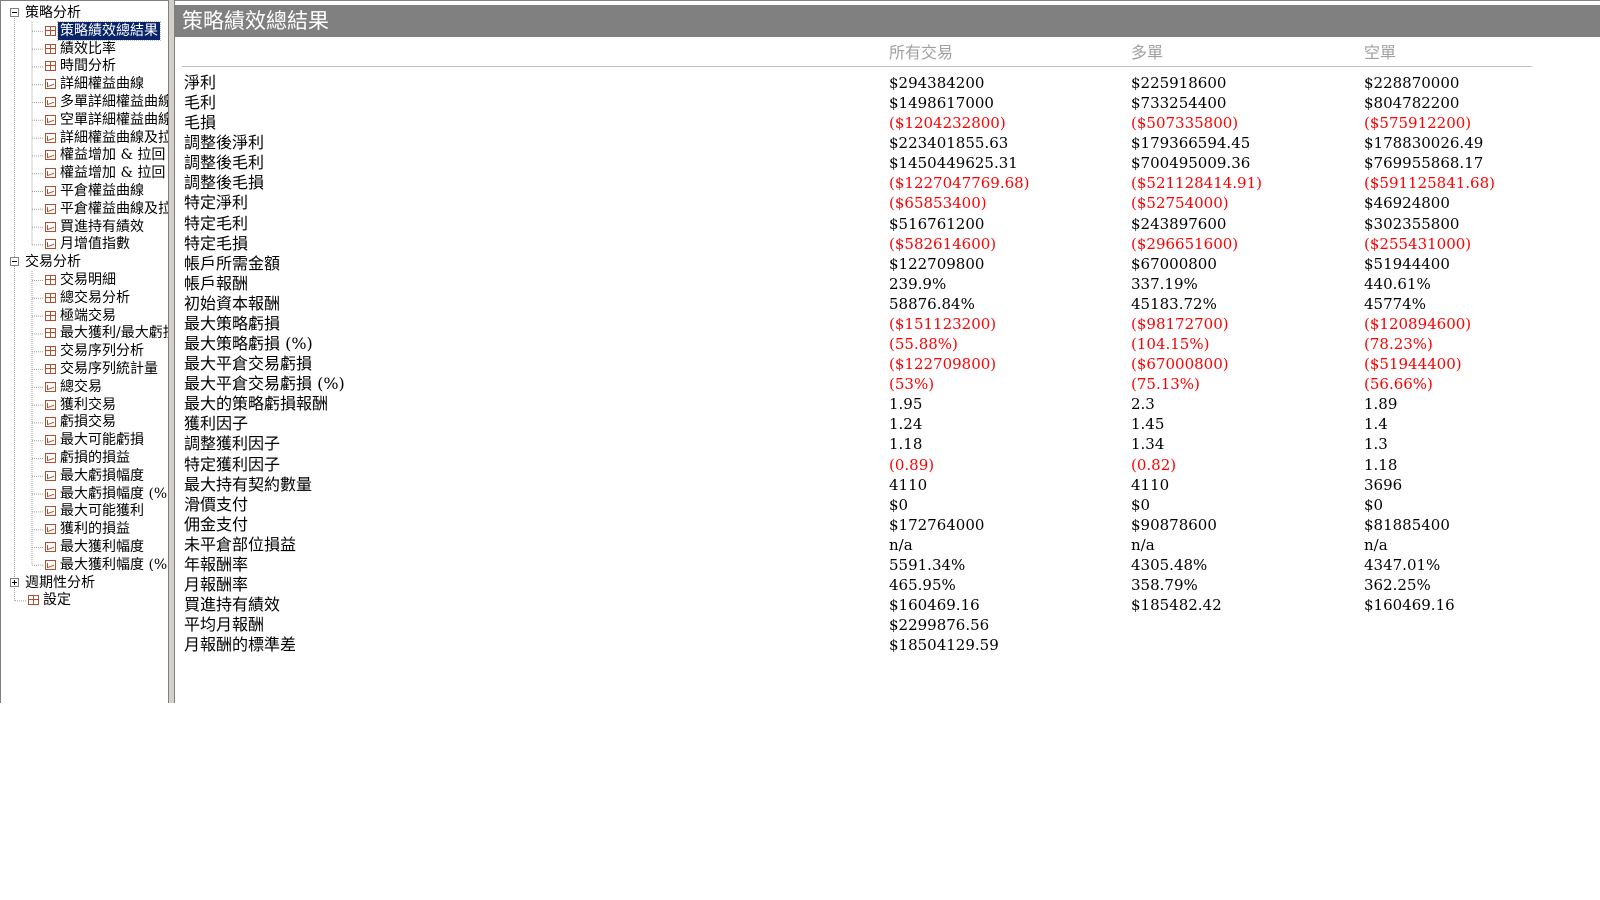 The width and height of the screenshot is (1600, 900). What do you see at coordinates (224, 625) in the screenshot?
I see `metric-label: 平均月報酬` at bounding box center [224, 625].